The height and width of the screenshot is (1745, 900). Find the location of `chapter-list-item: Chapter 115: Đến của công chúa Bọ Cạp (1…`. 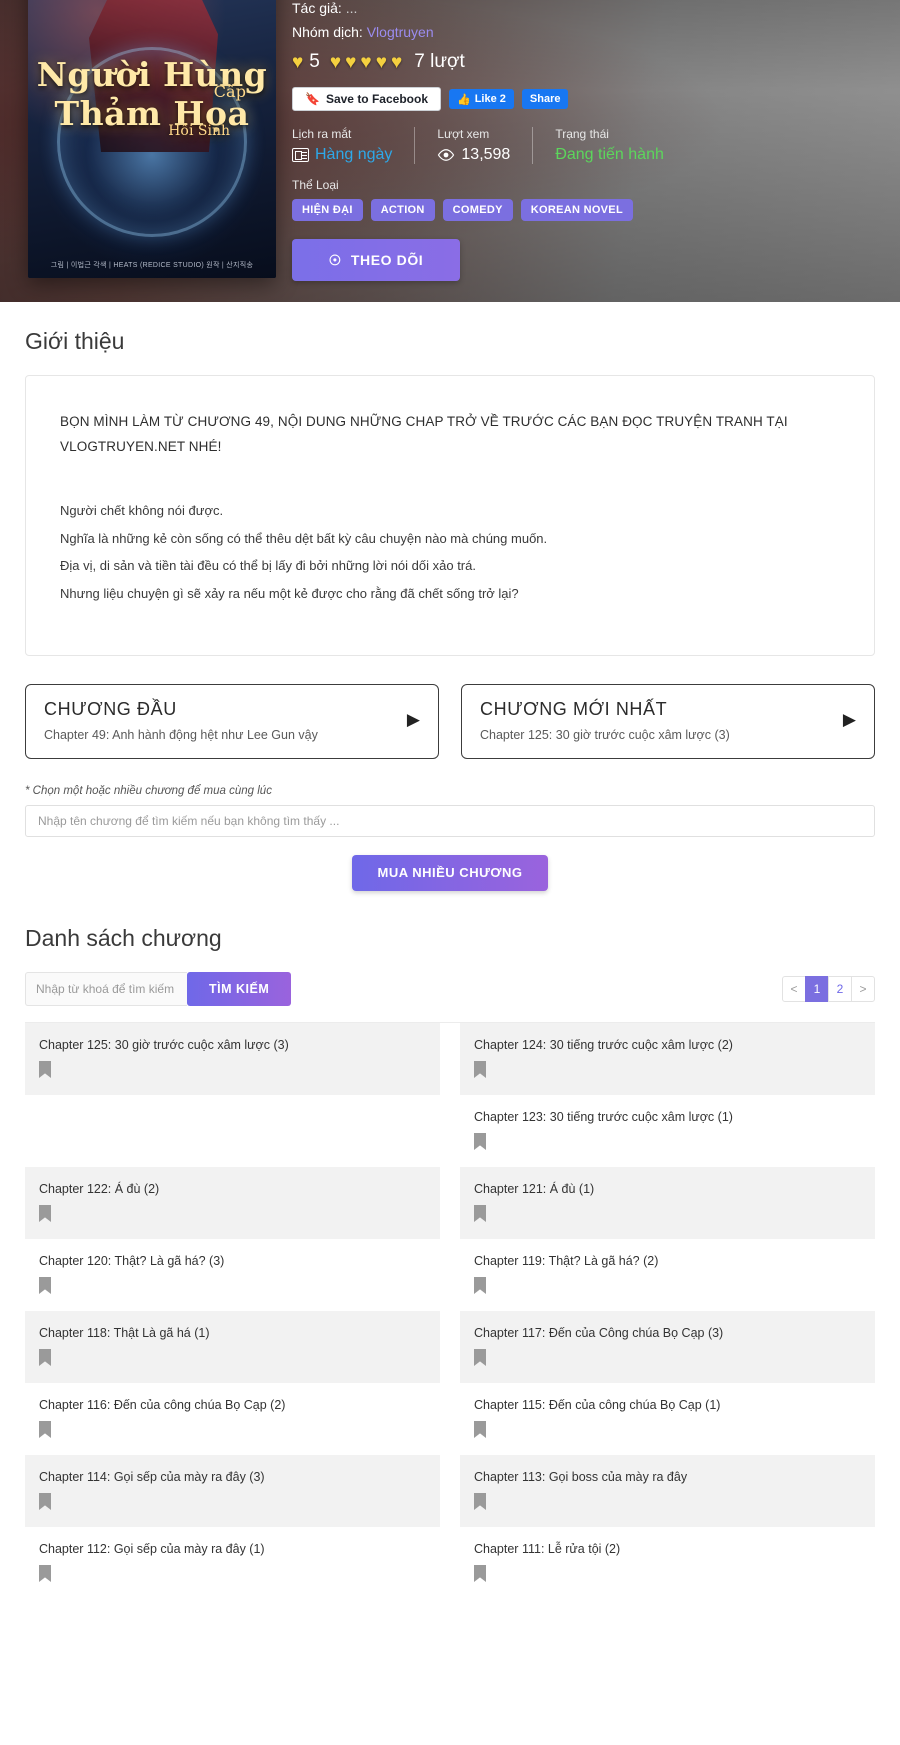

chapter-list-item: Chapter 115: Đến của công chúa Bọ Cạp (1… is located at coordinates (667, 1419).